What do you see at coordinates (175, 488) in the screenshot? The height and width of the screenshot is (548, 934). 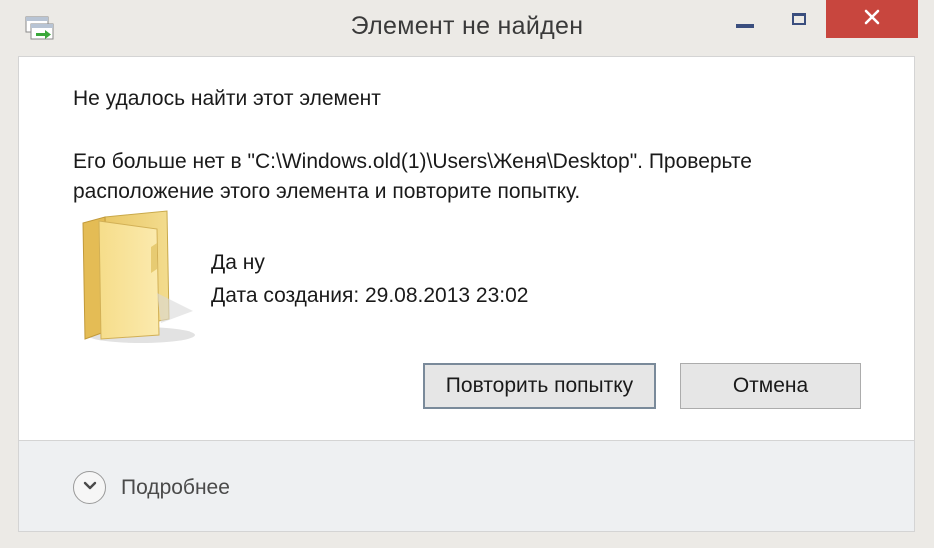 I see `details-label: Подробнее` at bounding box center [175, 488].